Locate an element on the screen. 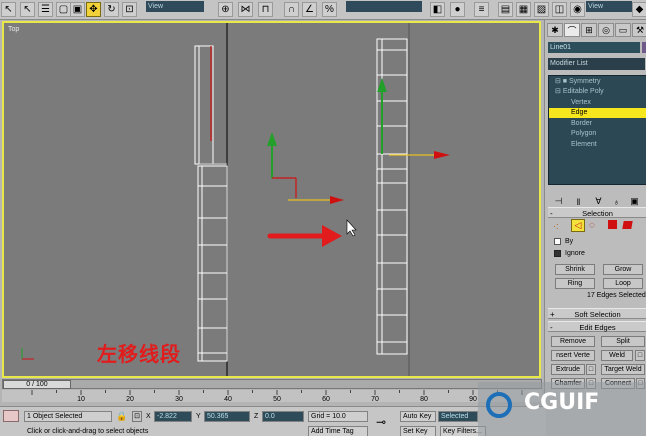  modifier-list-dropdown: Modifier List is located at coordinates (596, 64).